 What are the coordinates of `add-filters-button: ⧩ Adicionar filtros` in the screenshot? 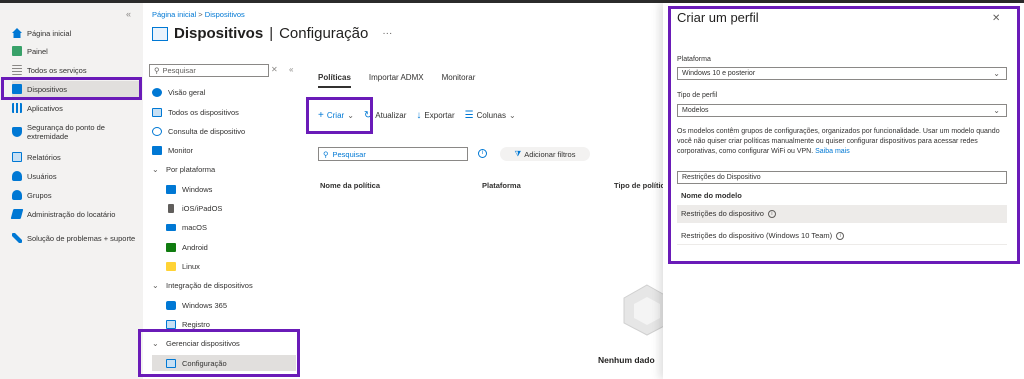 It's located at (545, 154).